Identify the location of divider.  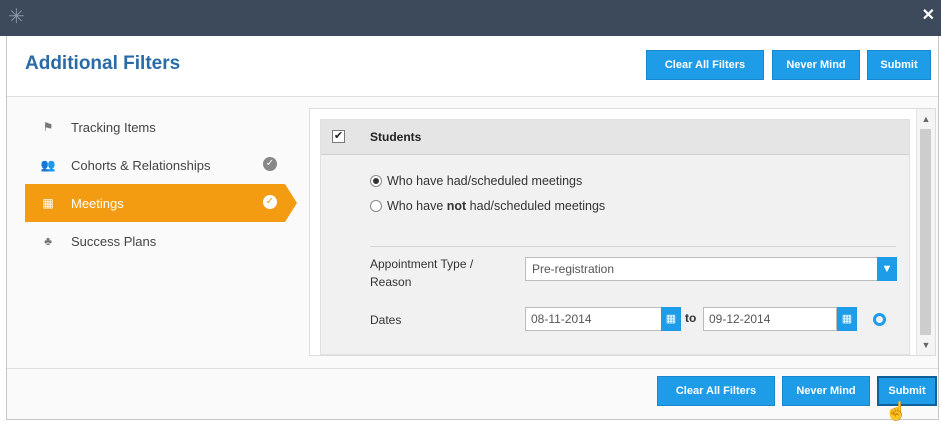
(633, 246).